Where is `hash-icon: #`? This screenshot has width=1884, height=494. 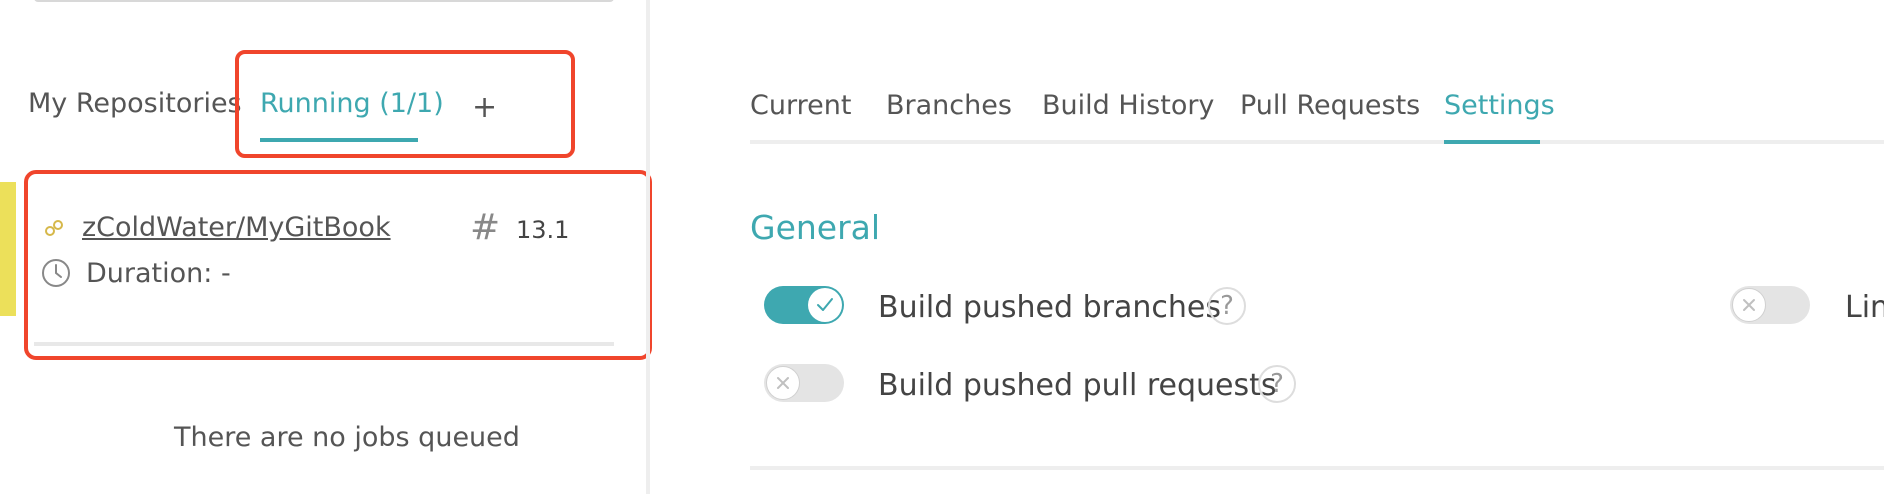
hash-icon: # is located at coordinates (485, 227).